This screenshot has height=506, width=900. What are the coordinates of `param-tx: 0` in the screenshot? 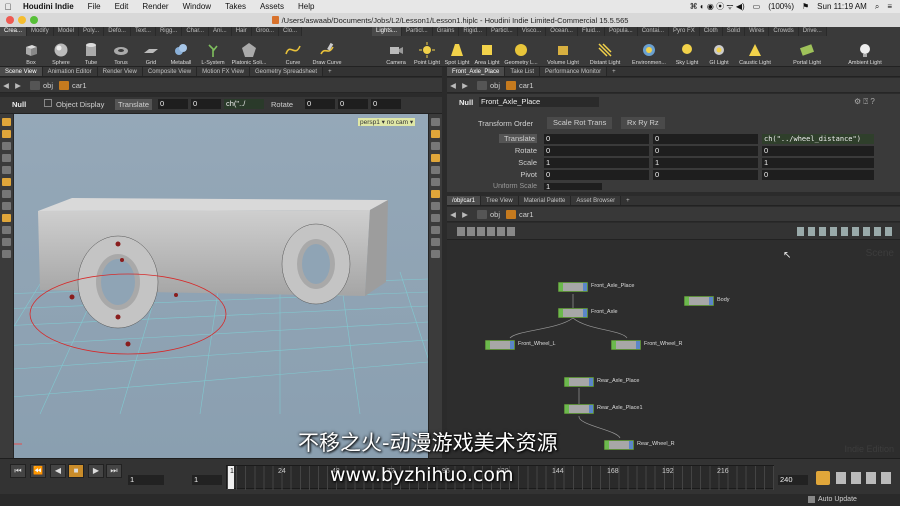 It's located at (596, 139).